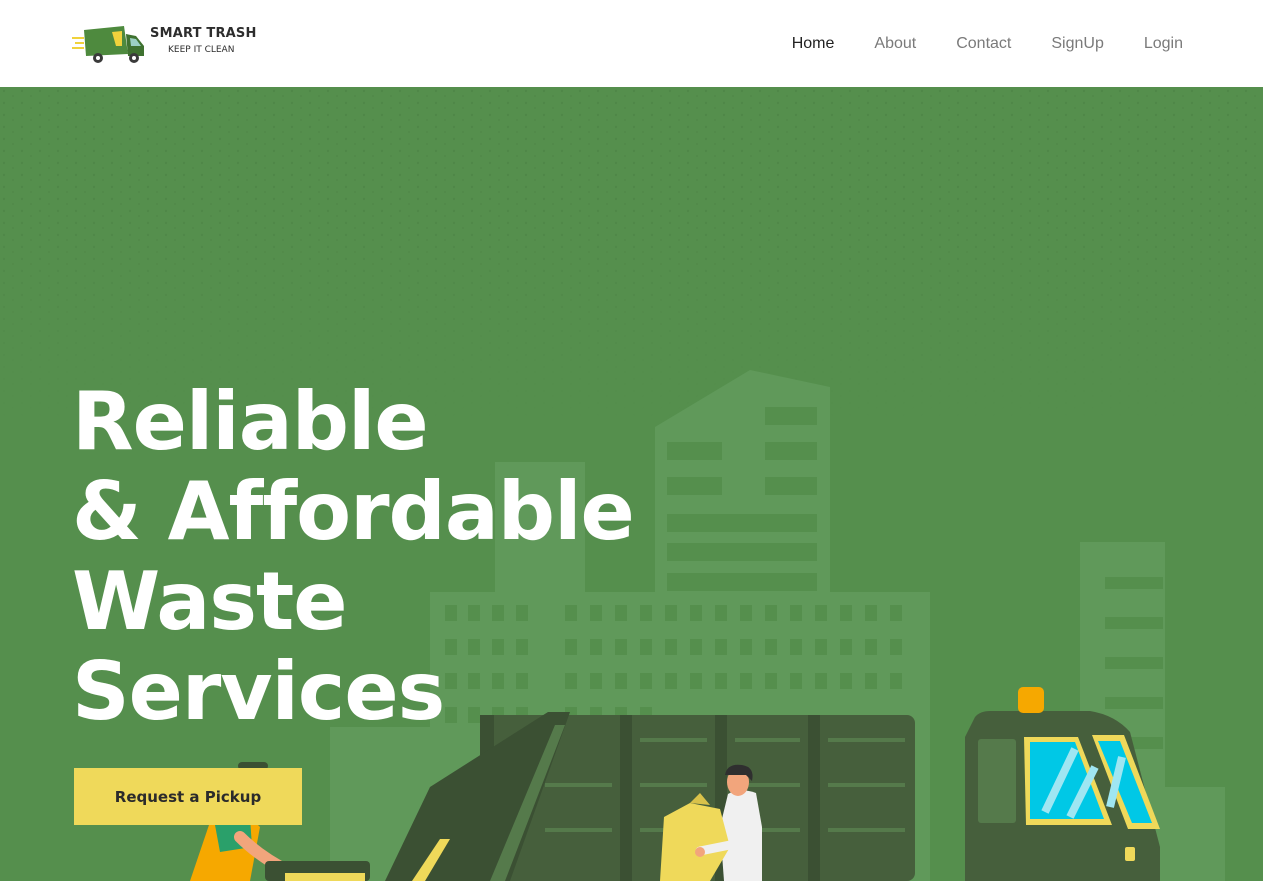  I want to click on main-nav: Home About Contact SignUp Login, so click(967, 44).